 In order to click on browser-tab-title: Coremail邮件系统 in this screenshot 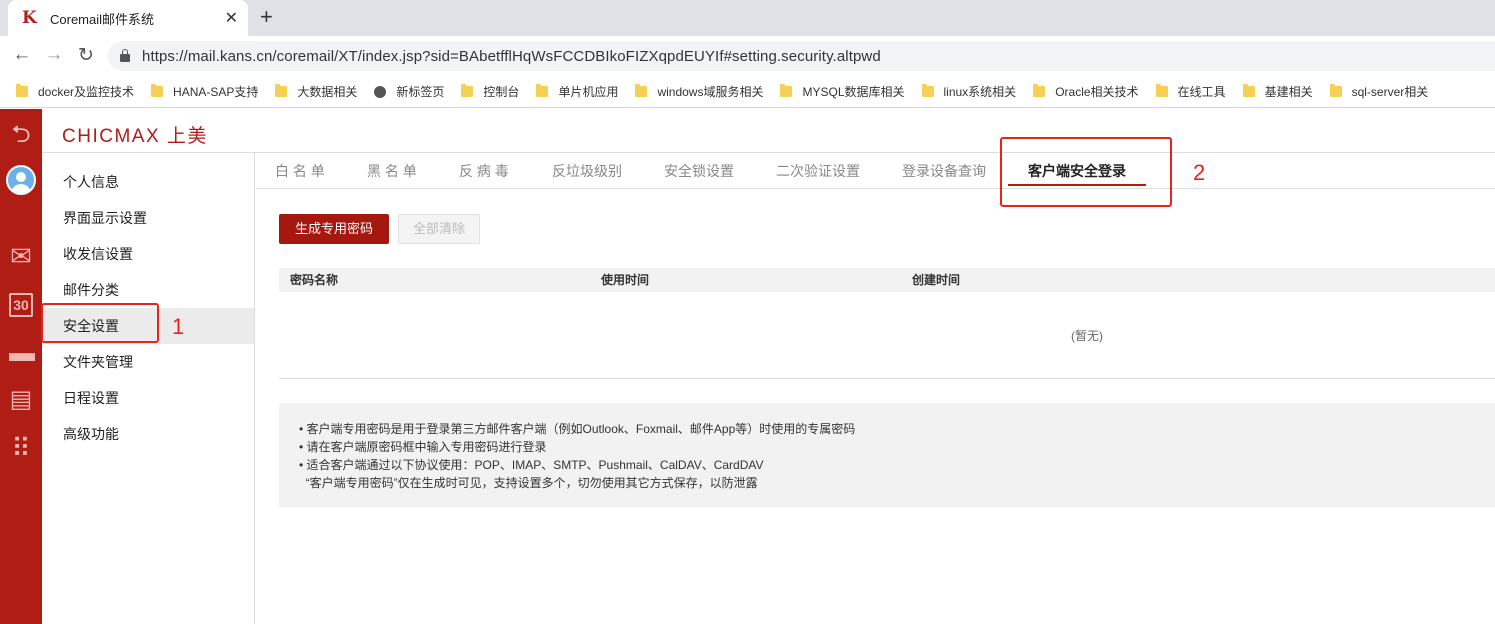, I will do `click(102, 19)`.